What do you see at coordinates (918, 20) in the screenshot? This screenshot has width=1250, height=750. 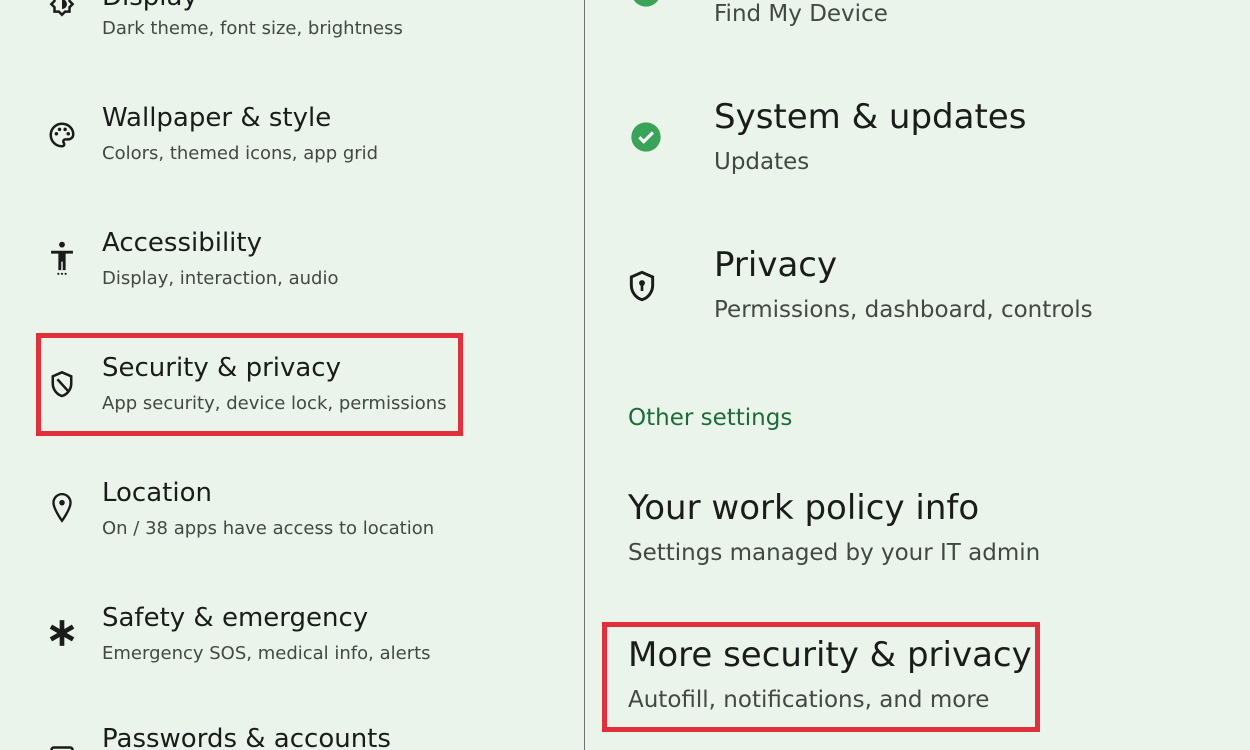 I see `settings-item-find-my-device: Find My Device` at bounding box center [918, 20].